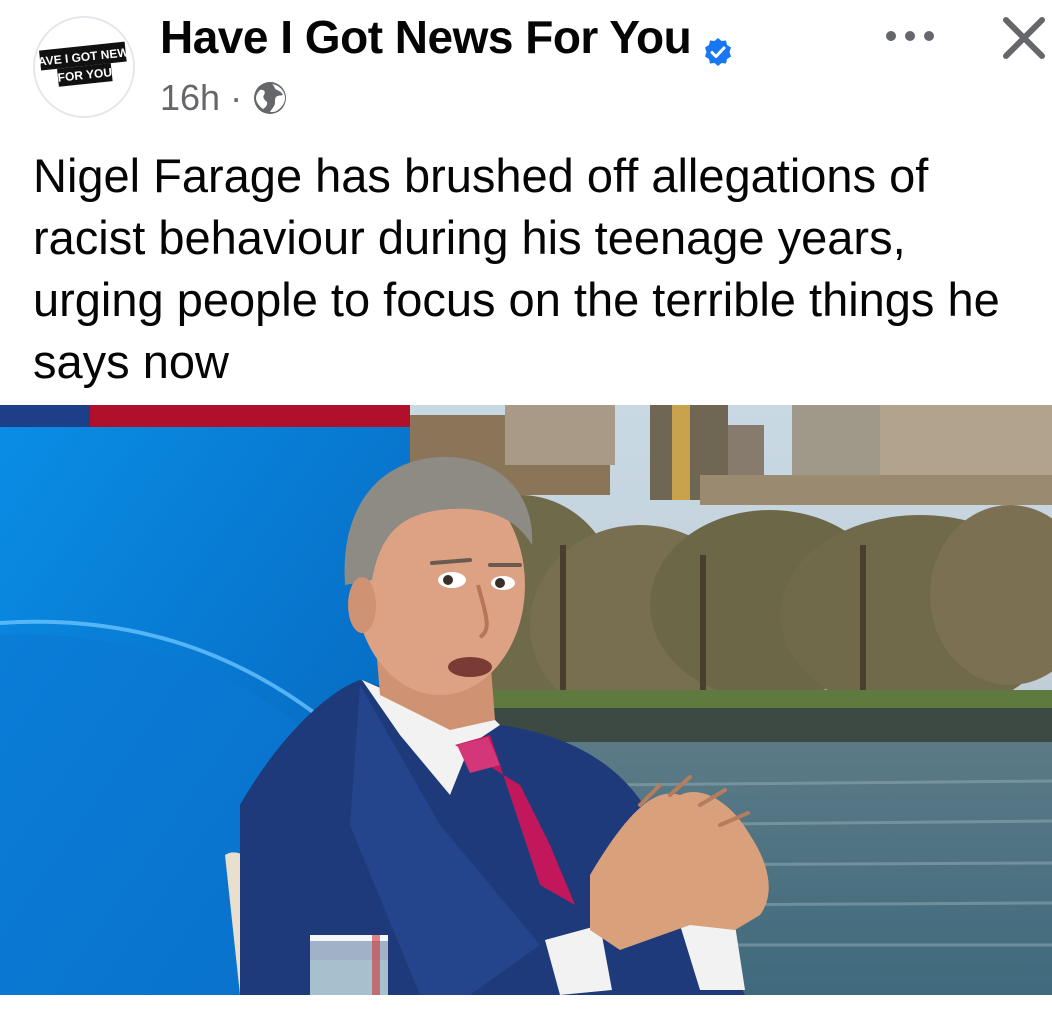 Image resolution: width=1052 pixels, height=1018 pixels. I want to click on more-options-icon, so click(910, 36).